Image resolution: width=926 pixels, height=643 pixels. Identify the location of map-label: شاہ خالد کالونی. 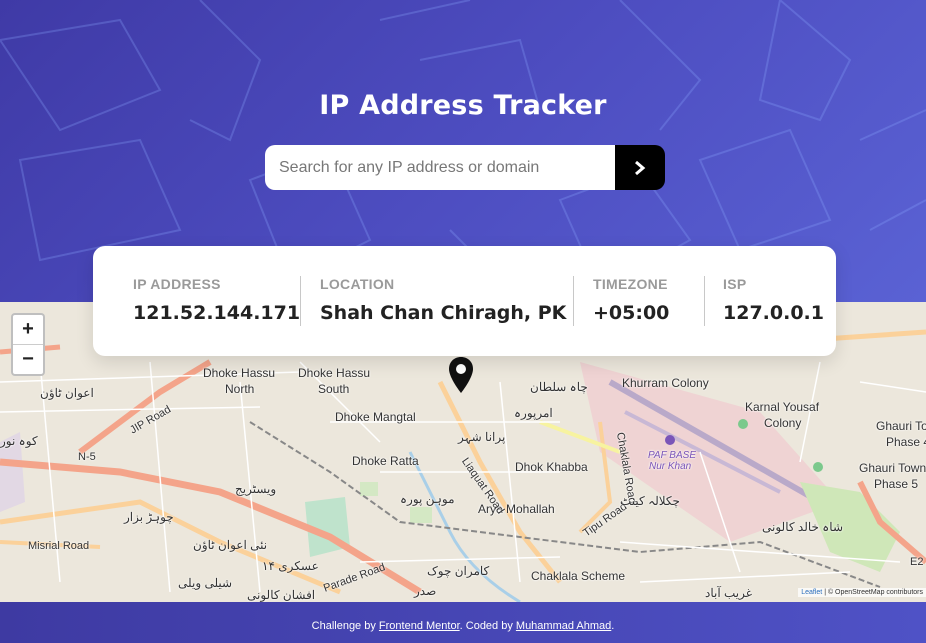
(803, 527).